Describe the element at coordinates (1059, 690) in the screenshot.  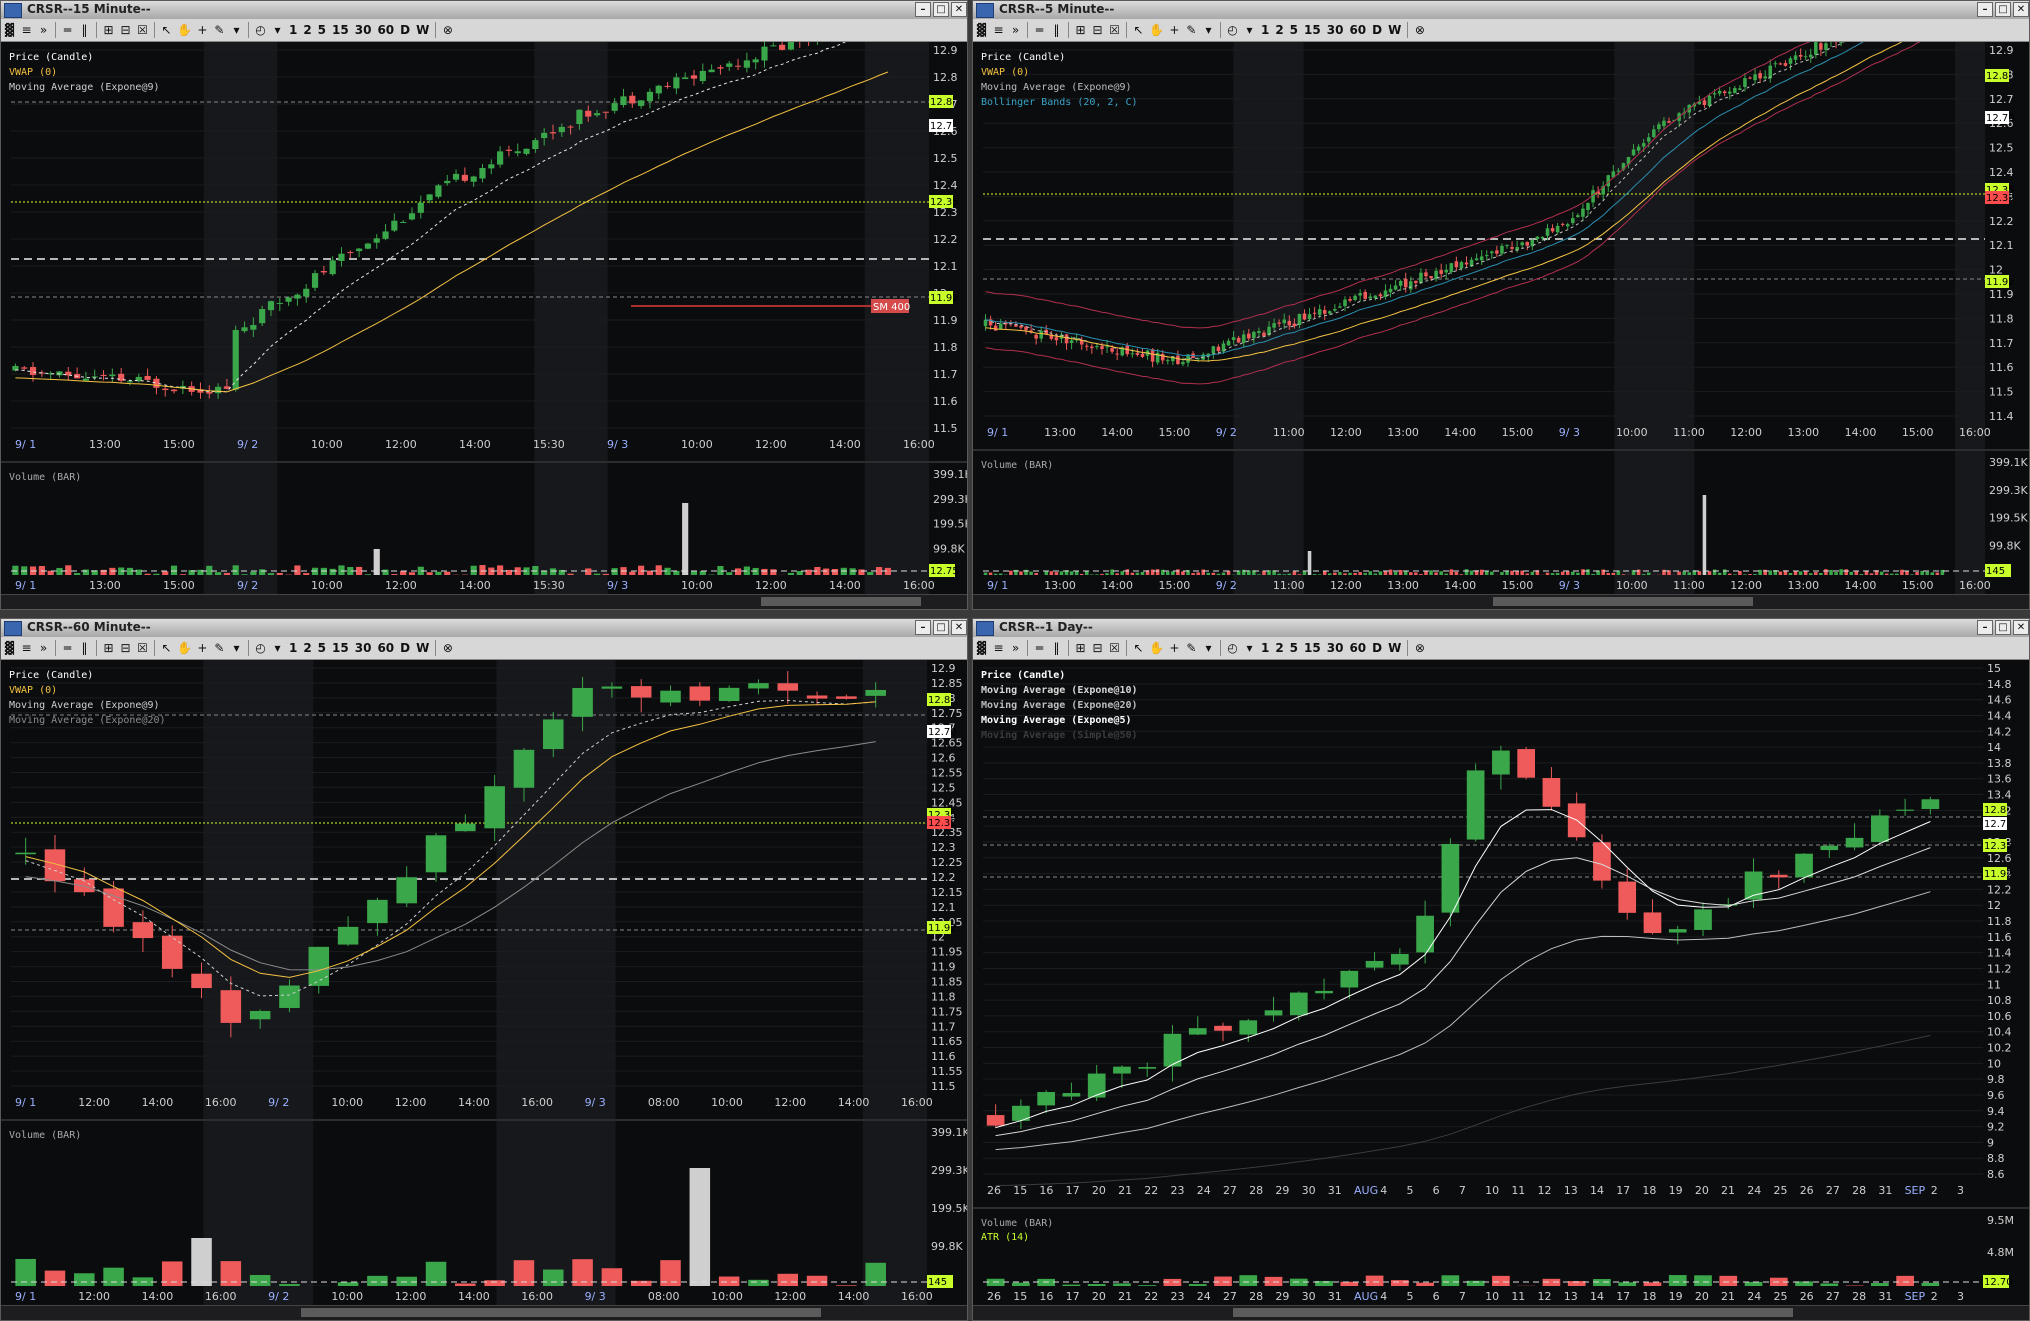
I see `legend-item: Moving Average (Expone@10)` at that location.